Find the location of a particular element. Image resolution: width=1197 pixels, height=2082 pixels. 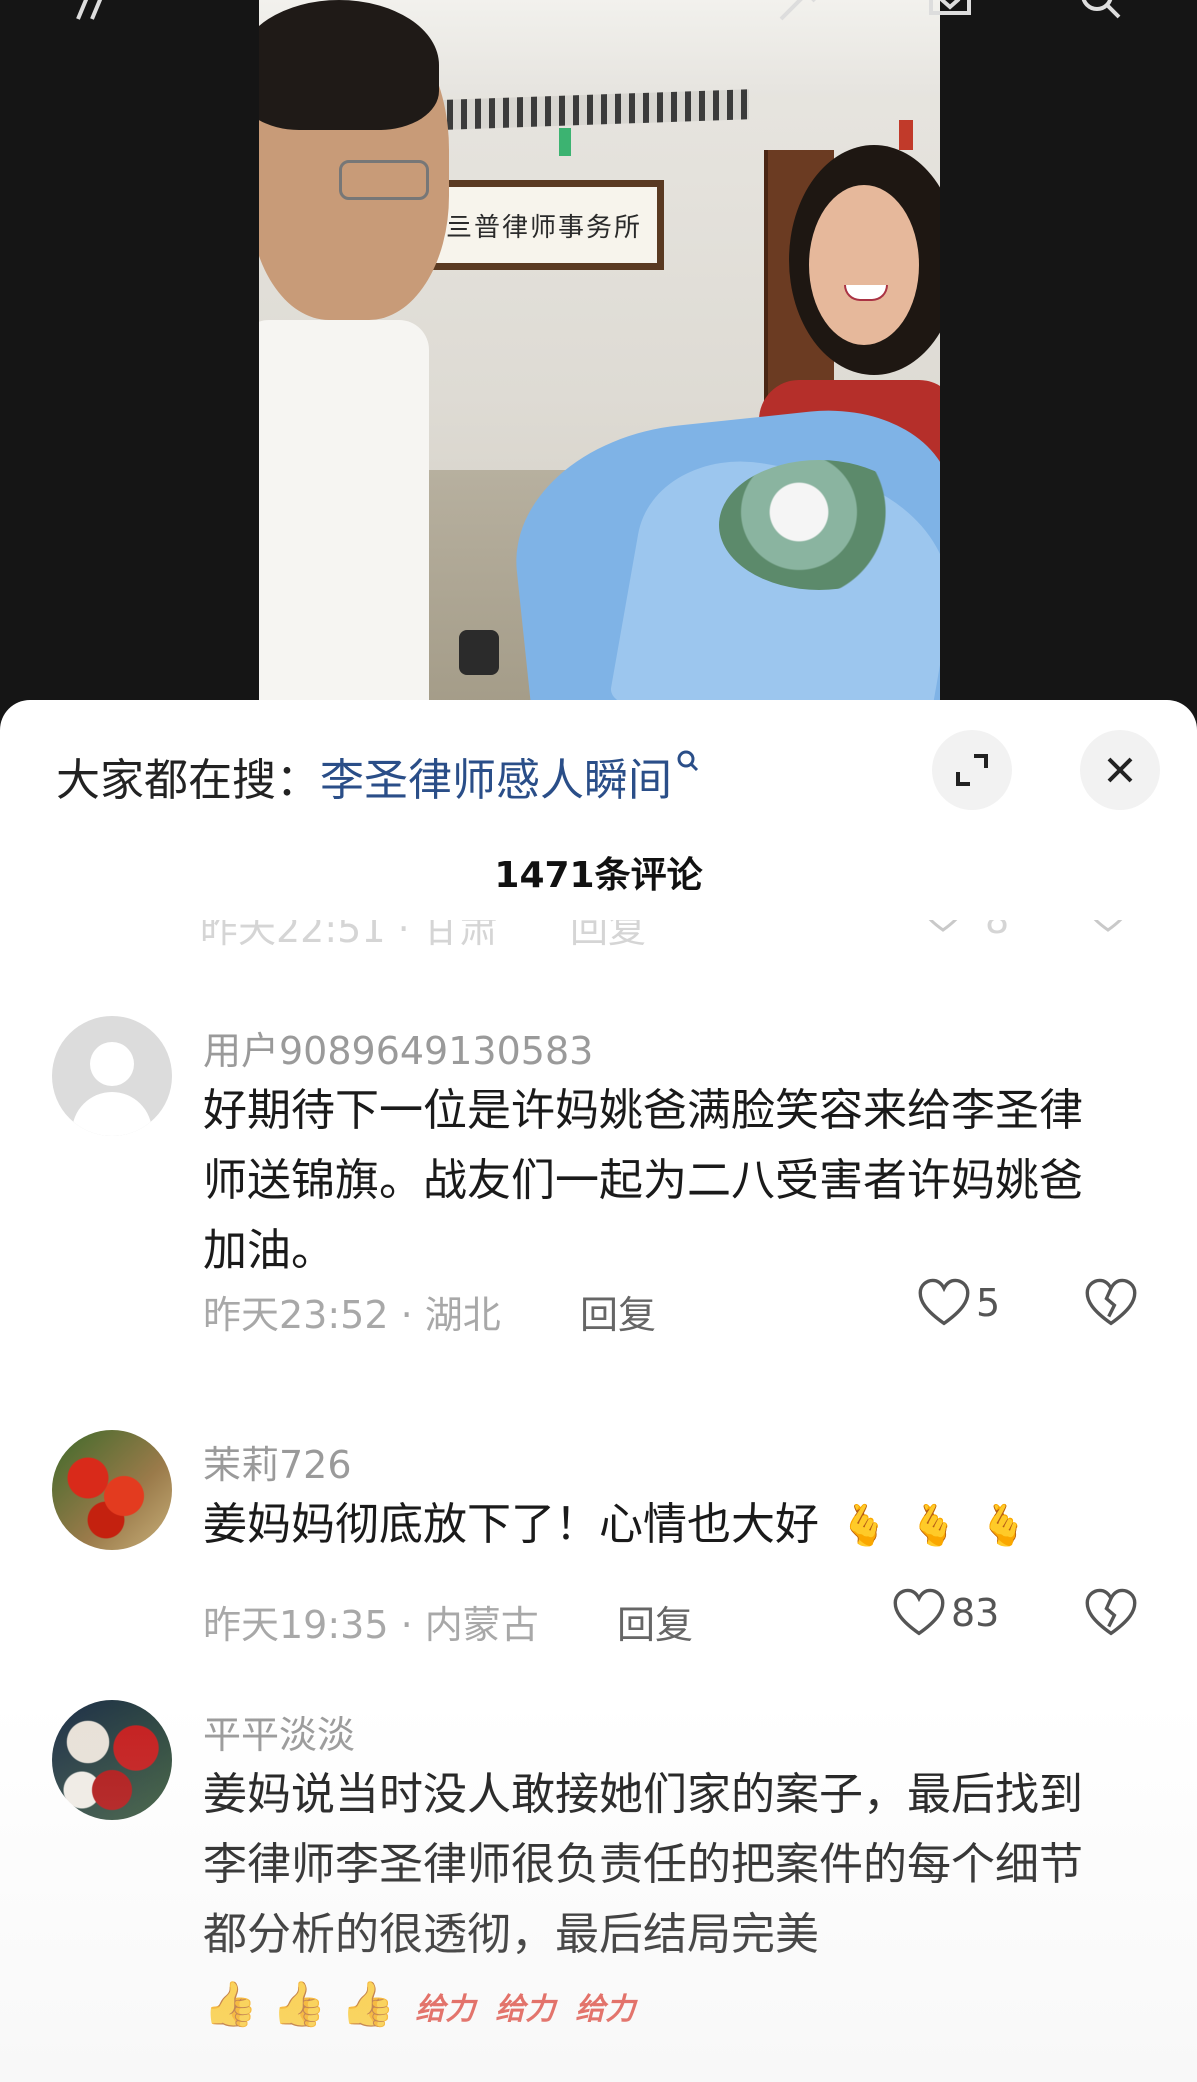

sticker-row: 👍 👍 👍 给力 给力 给力 is located at coordinates (653, 2007).